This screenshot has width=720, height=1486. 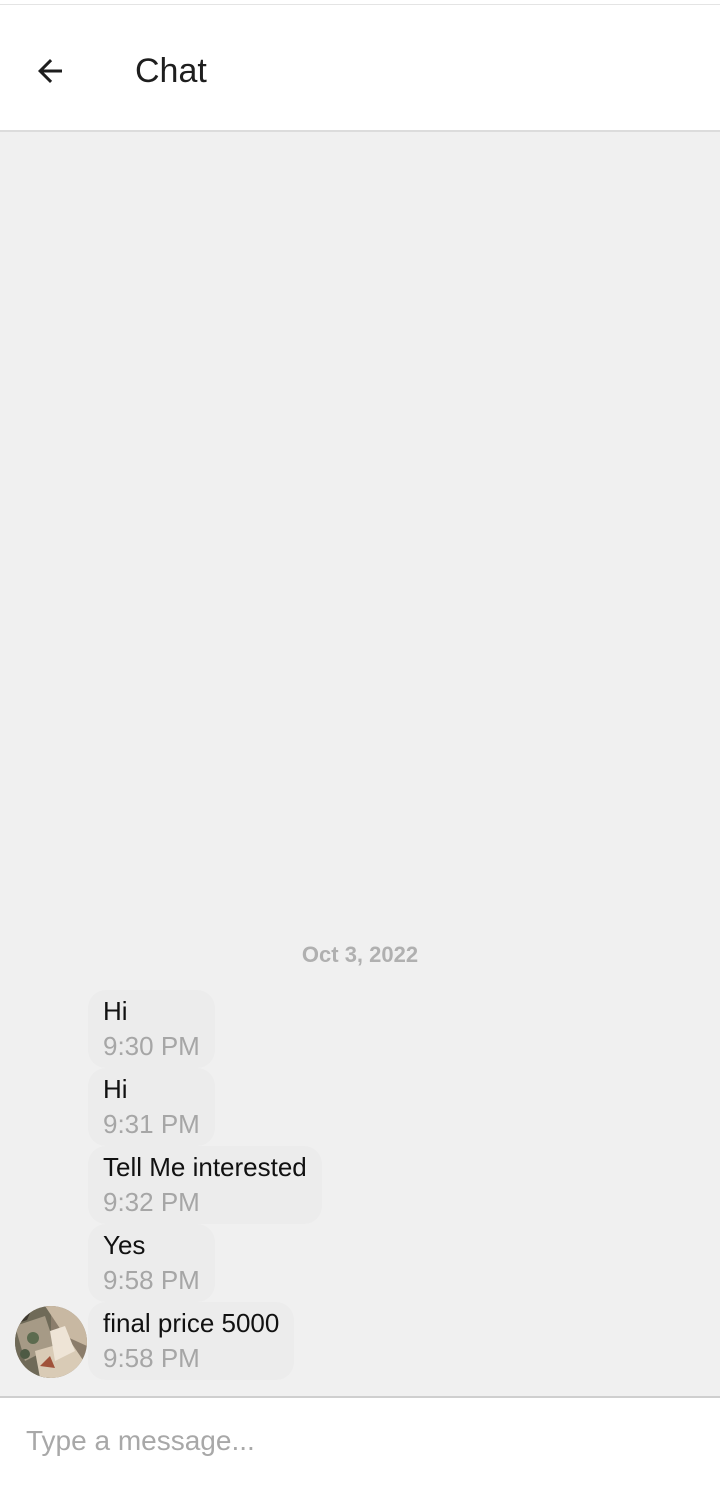 What do you see at coordinates (124, 1245) in the screenshot?
I see `message-text: Yes` at bounding box center [124, 1245].